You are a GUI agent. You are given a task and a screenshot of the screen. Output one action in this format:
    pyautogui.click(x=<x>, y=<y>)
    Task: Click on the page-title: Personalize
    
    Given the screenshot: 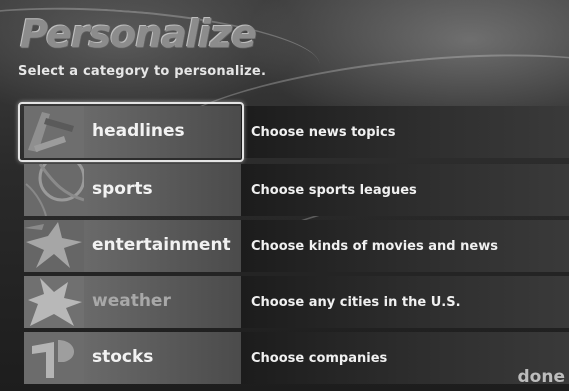 What is the action you would take?
    pyautogui.click(x=138, y=34)
    